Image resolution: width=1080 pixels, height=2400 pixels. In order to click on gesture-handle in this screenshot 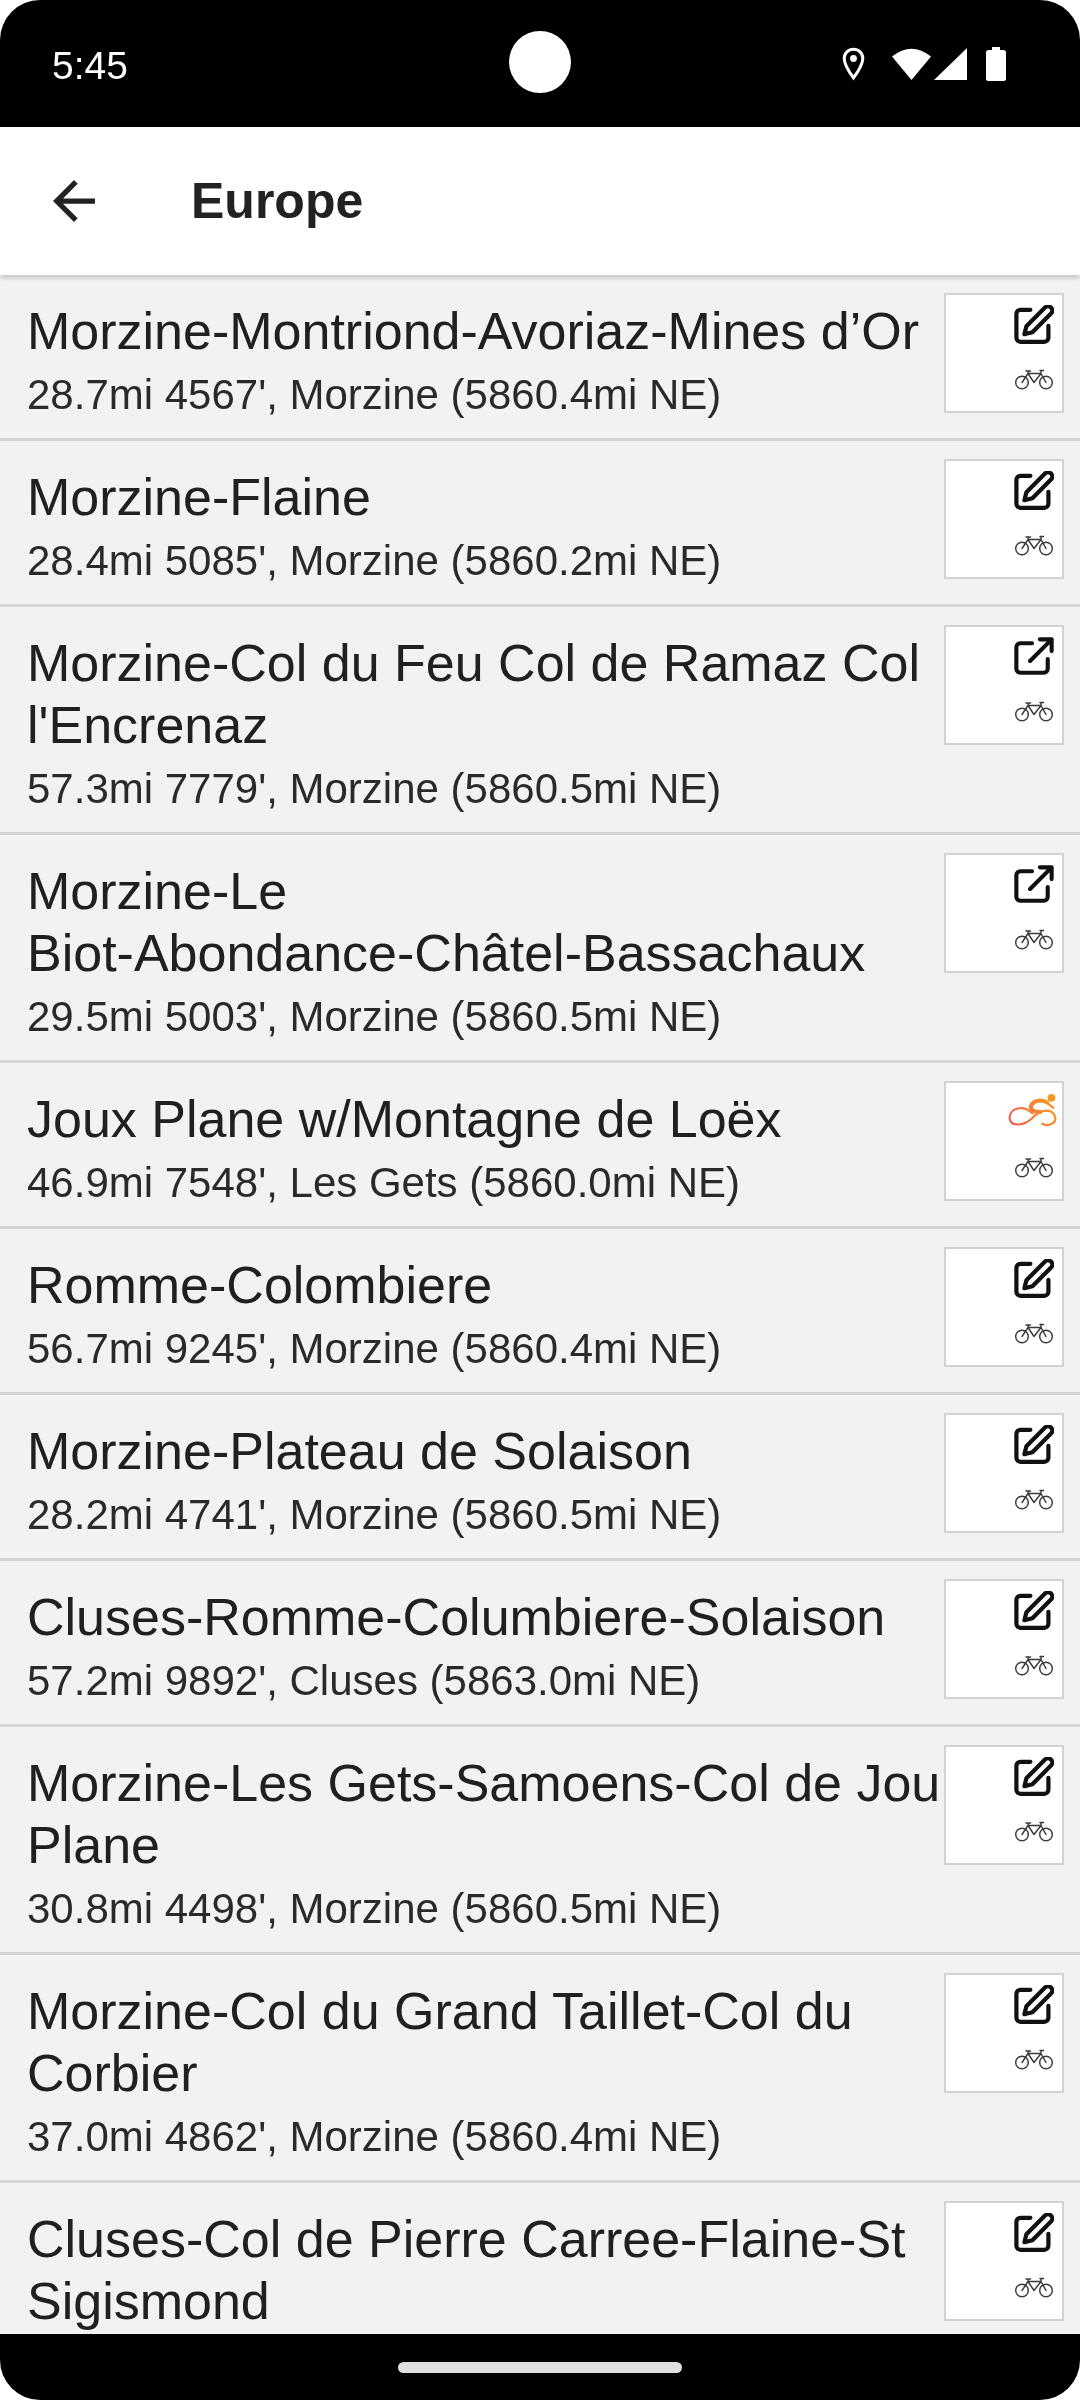, I will do `click(540, 2367)`.